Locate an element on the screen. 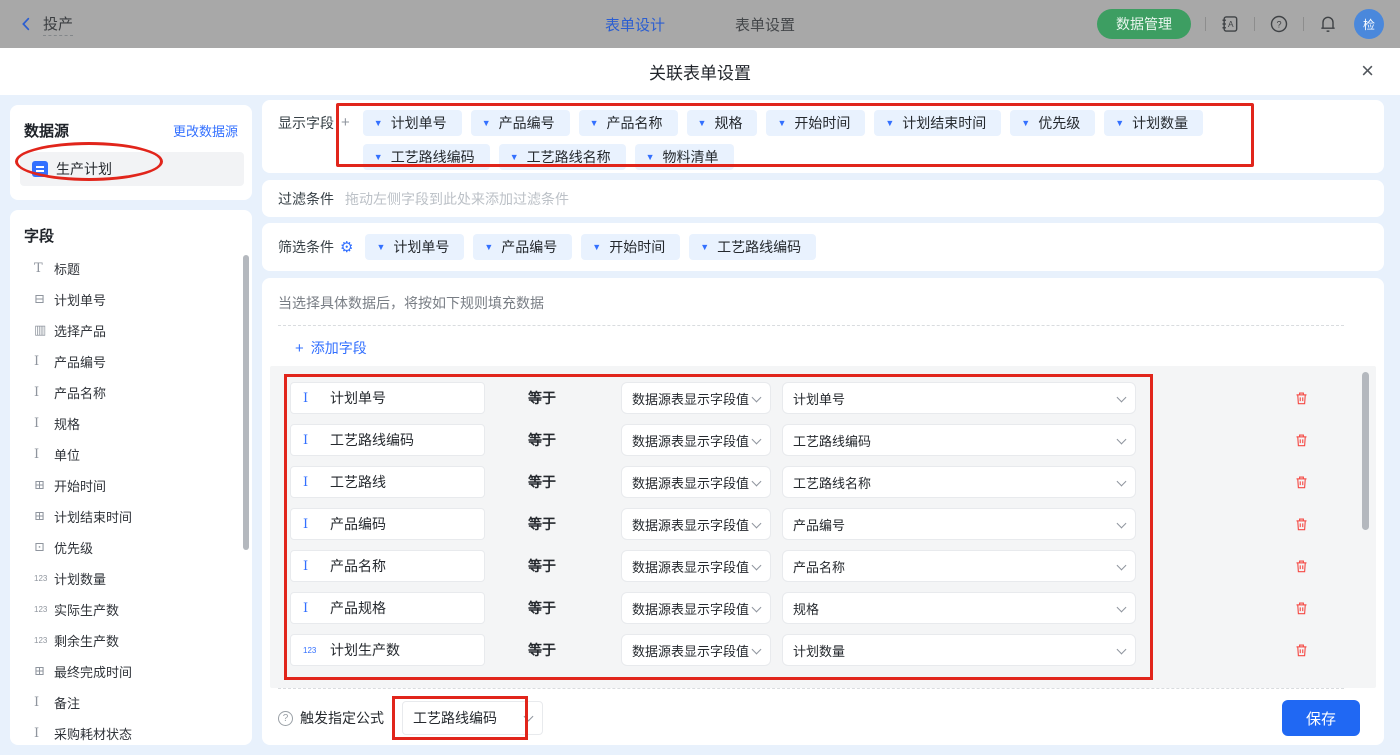 This screenshot has width=1400, height=755. rule-row: I 工艺路线 等于 数据源表显示字段值 工艺路线名称 is located at coordinates (833, 482).